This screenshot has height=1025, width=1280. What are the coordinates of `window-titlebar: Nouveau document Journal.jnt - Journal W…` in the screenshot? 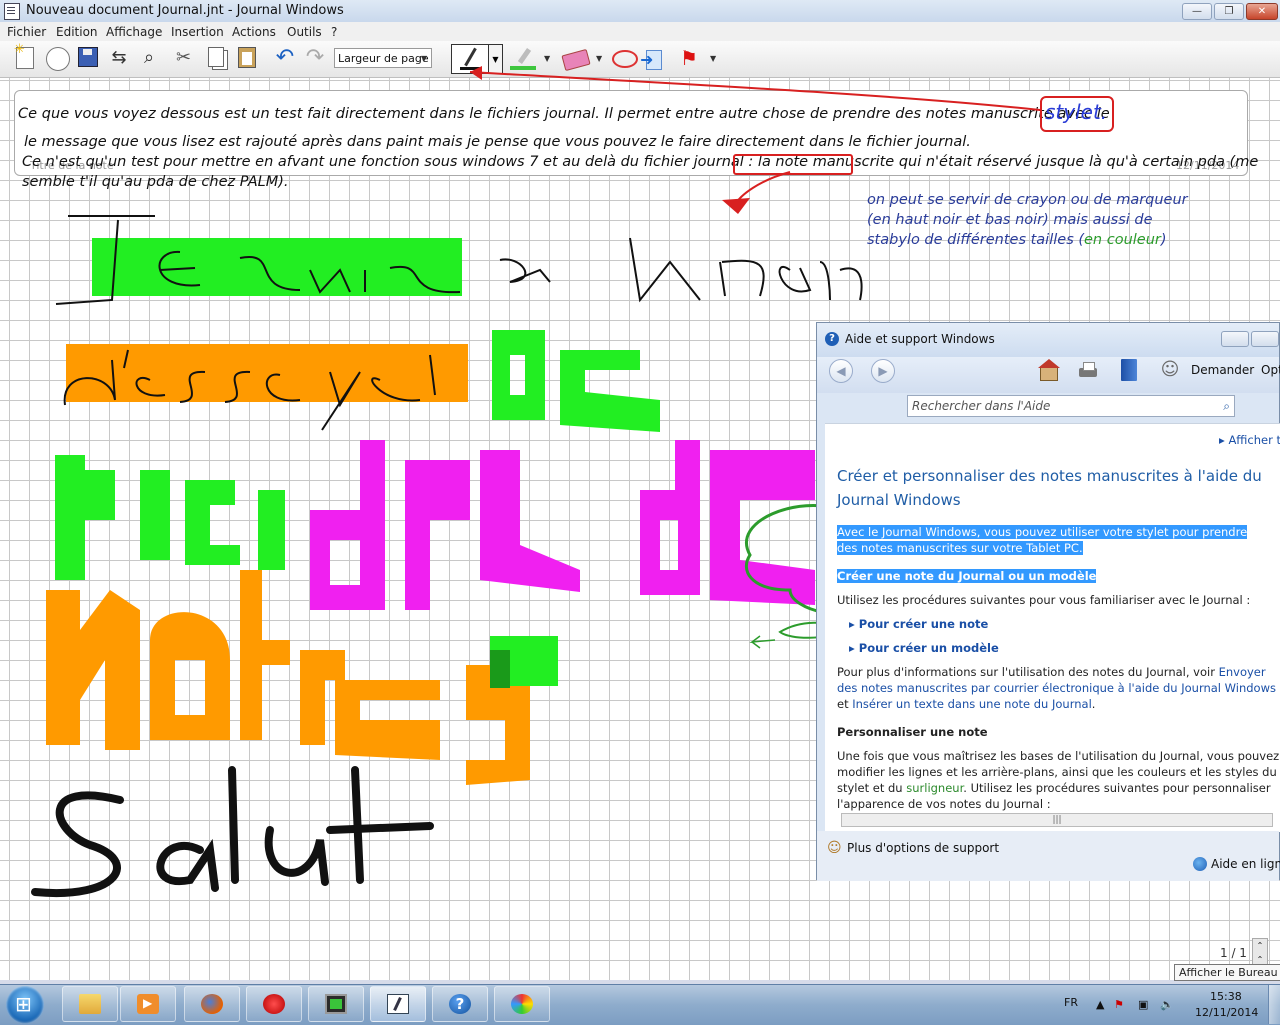 It's located at (640, 11).